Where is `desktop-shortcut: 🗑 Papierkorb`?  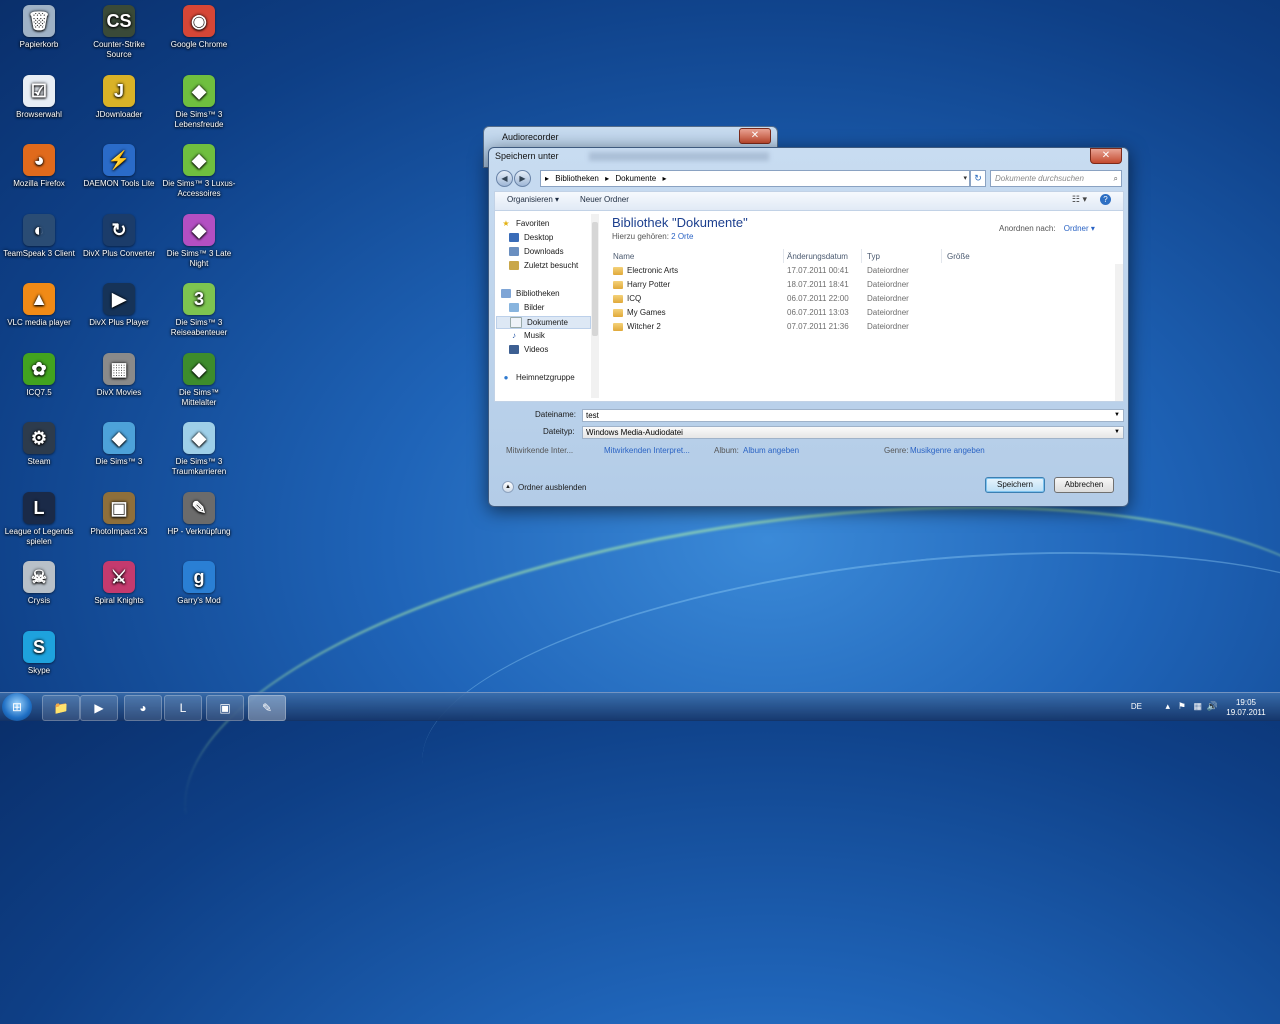 desktop-shortcut: 🗑 Papierkorb is located at coordinates (39, 27).